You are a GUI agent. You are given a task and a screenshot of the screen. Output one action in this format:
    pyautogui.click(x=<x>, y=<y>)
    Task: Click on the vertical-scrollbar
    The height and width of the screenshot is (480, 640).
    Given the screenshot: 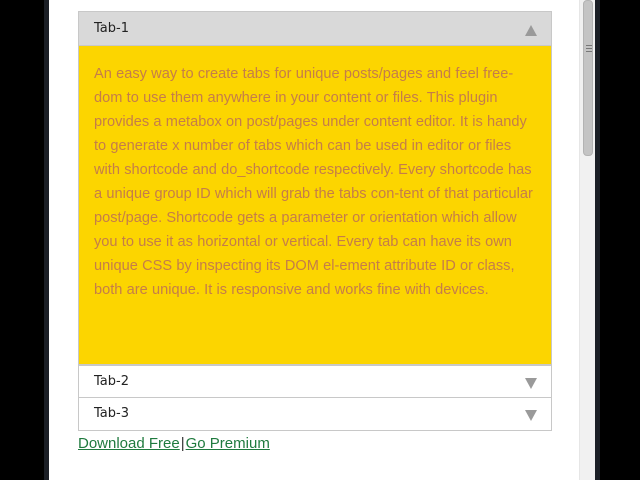 What is the action you would take?
    pyautogui.click(x=587, y=240)
    